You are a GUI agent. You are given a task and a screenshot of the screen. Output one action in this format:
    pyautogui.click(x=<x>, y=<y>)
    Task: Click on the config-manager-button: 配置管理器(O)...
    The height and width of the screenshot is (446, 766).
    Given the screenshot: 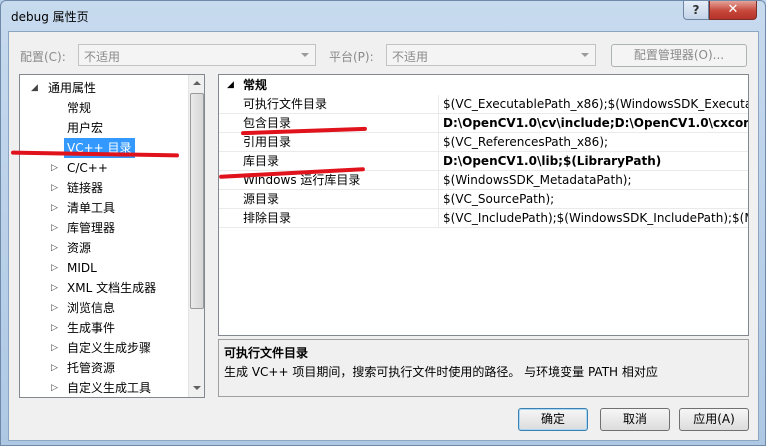 What is the action you would take?
    pyautogui.click(x=679, y=55)
    